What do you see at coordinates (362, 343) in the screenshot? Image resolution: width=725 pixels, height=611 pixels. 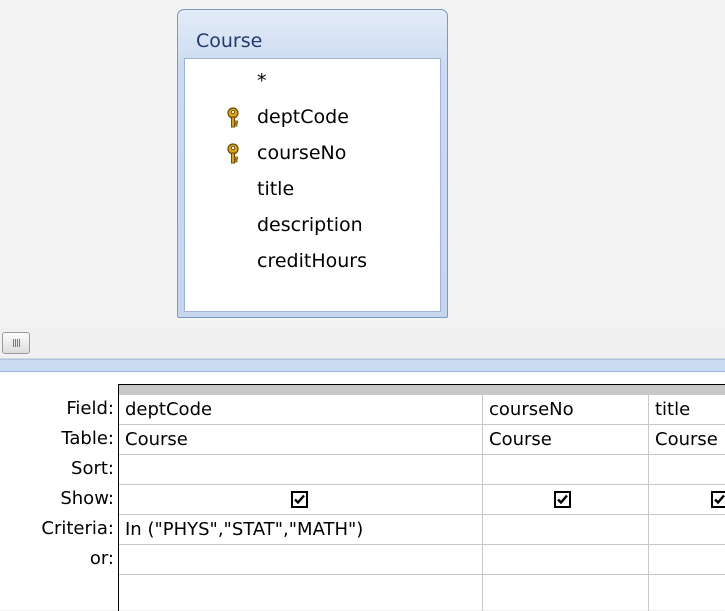 I see `horizontal-scrollbar` at bounding box center [362, 343].